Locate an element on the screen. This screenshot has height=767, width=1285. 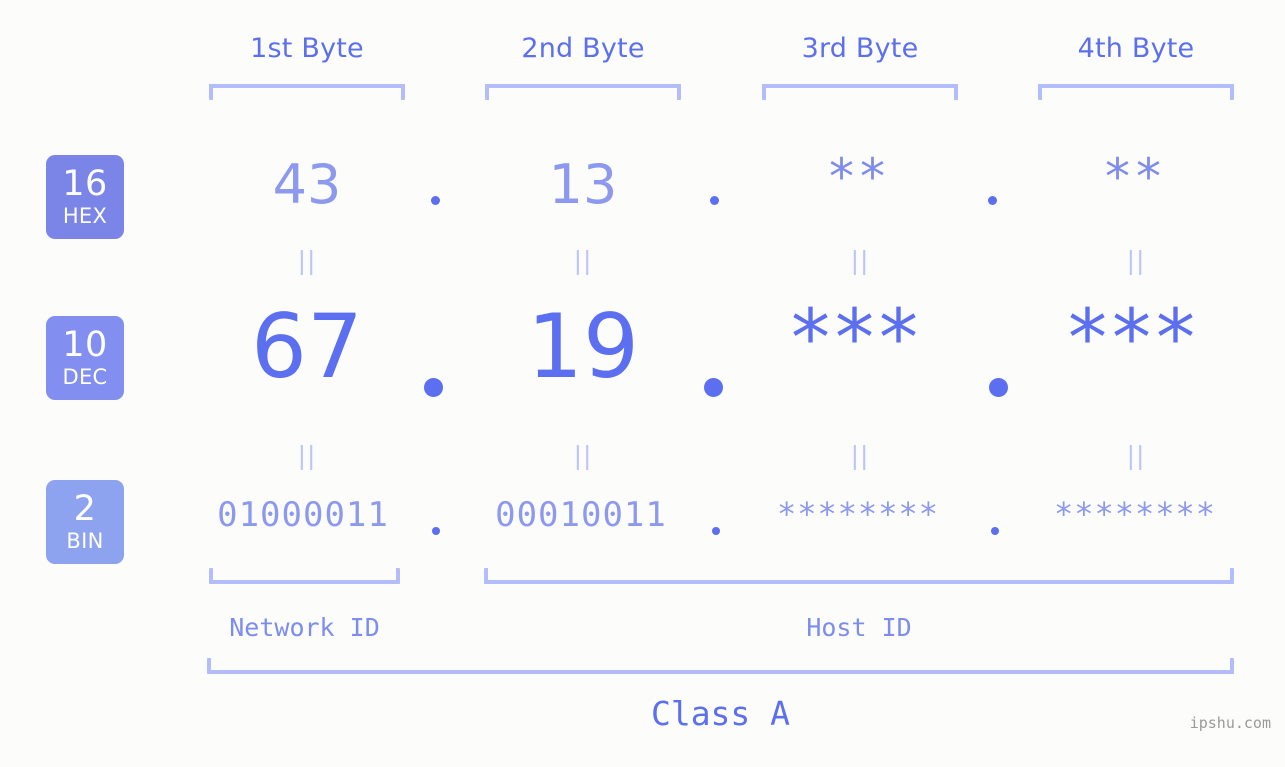
equals-mark-dec-bin-2: || is located at coordinates (583, 455).